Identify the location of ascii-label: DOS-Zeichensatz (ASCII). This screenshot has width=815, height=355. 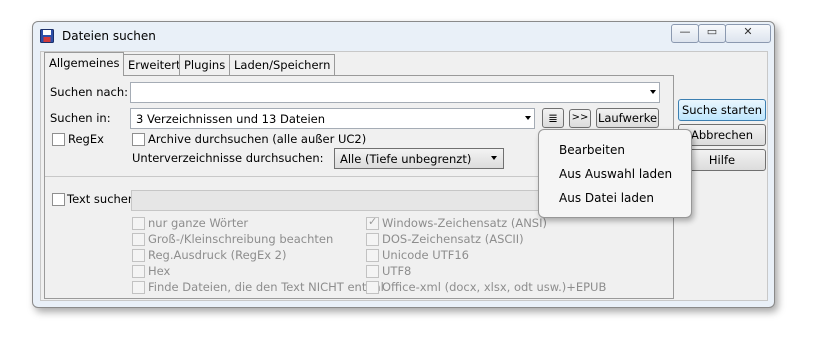
(453, 239).